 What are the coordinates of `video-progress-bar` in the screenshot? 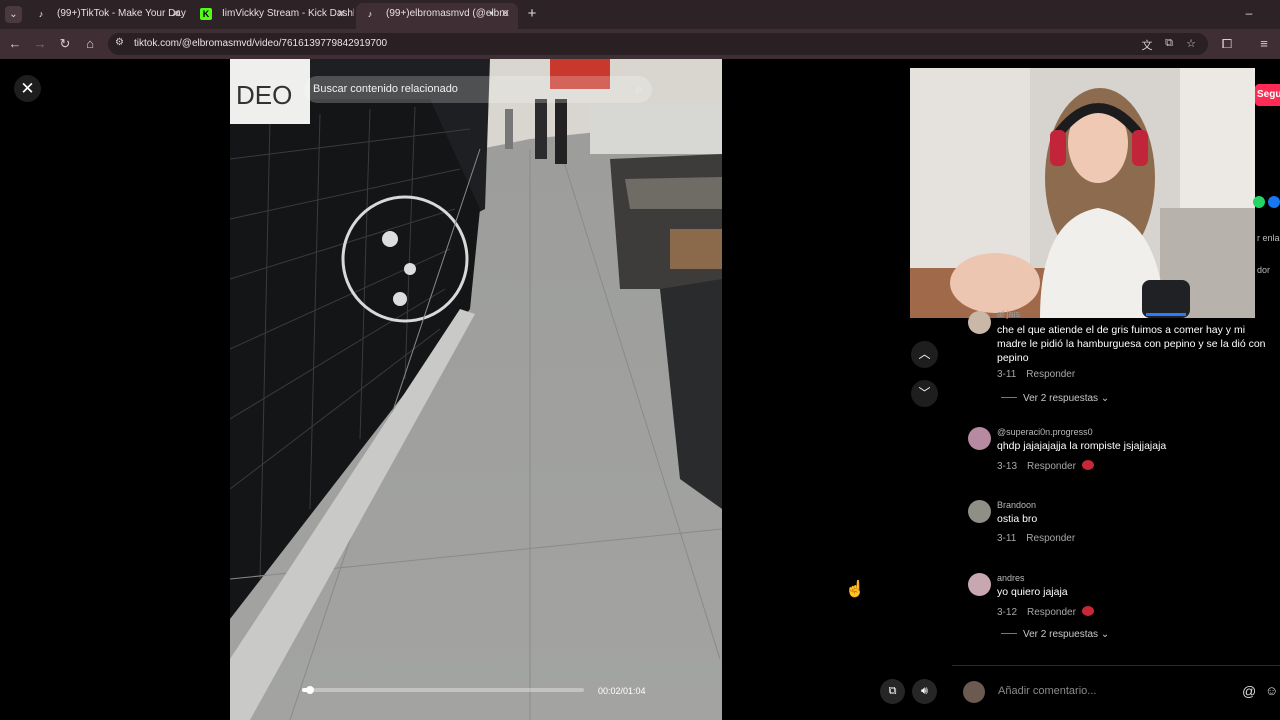 It's located at (443, 690).